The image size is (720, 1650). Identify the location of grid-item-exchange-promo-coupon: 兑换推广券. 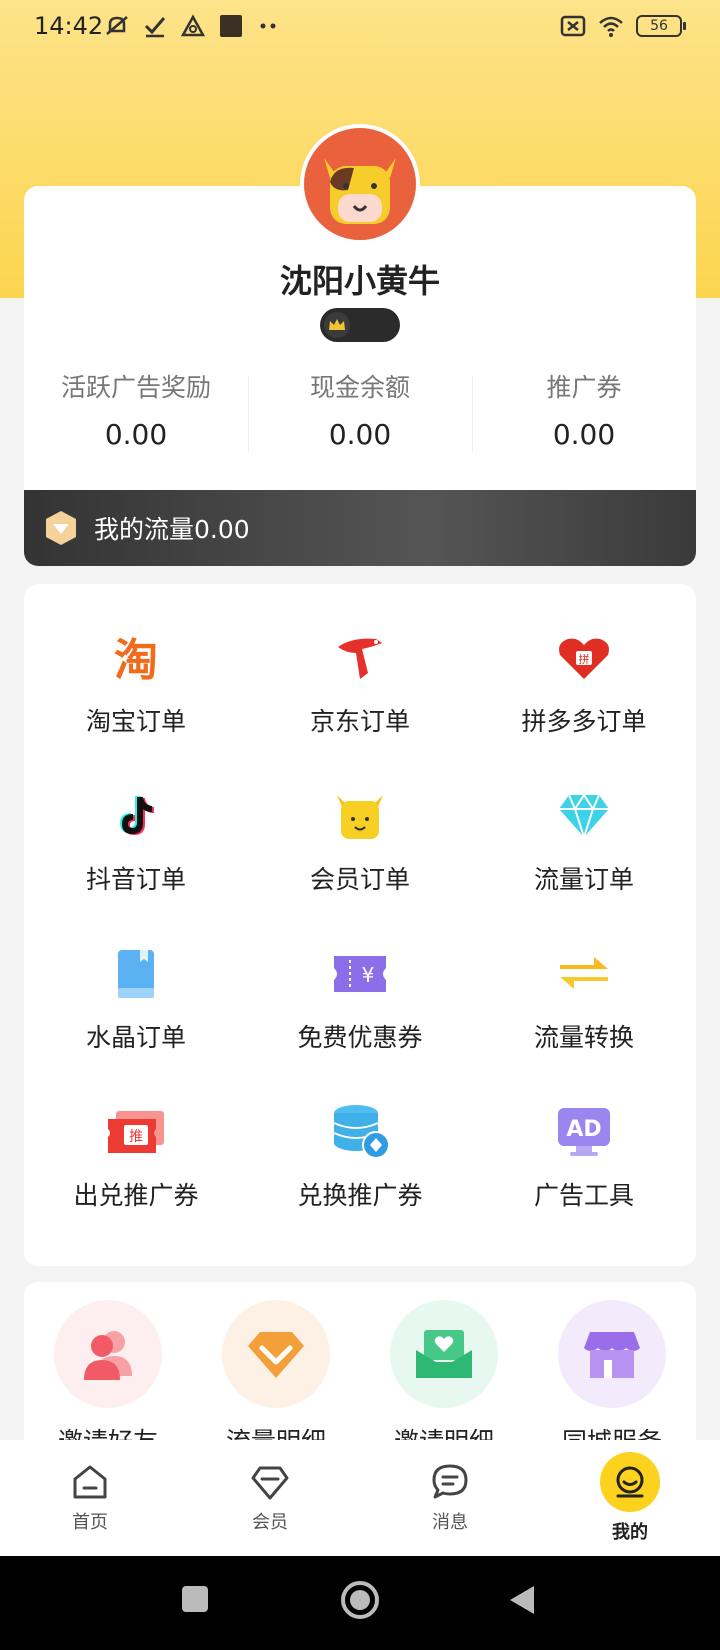
(360, 1181).